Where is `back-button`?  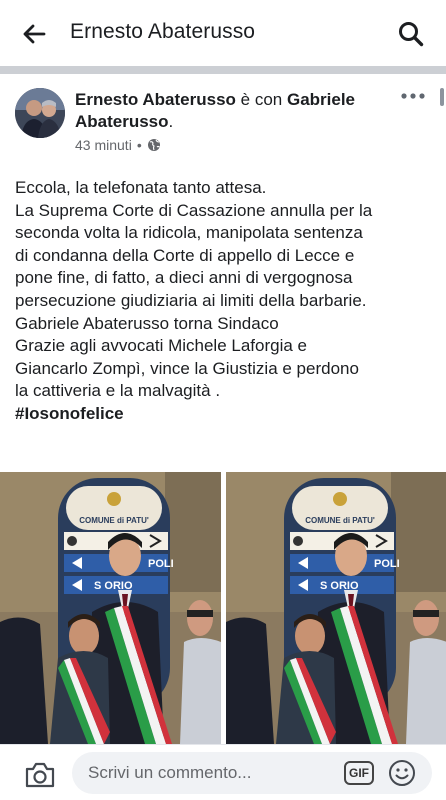 back-button is located at coordinates (34, 34).